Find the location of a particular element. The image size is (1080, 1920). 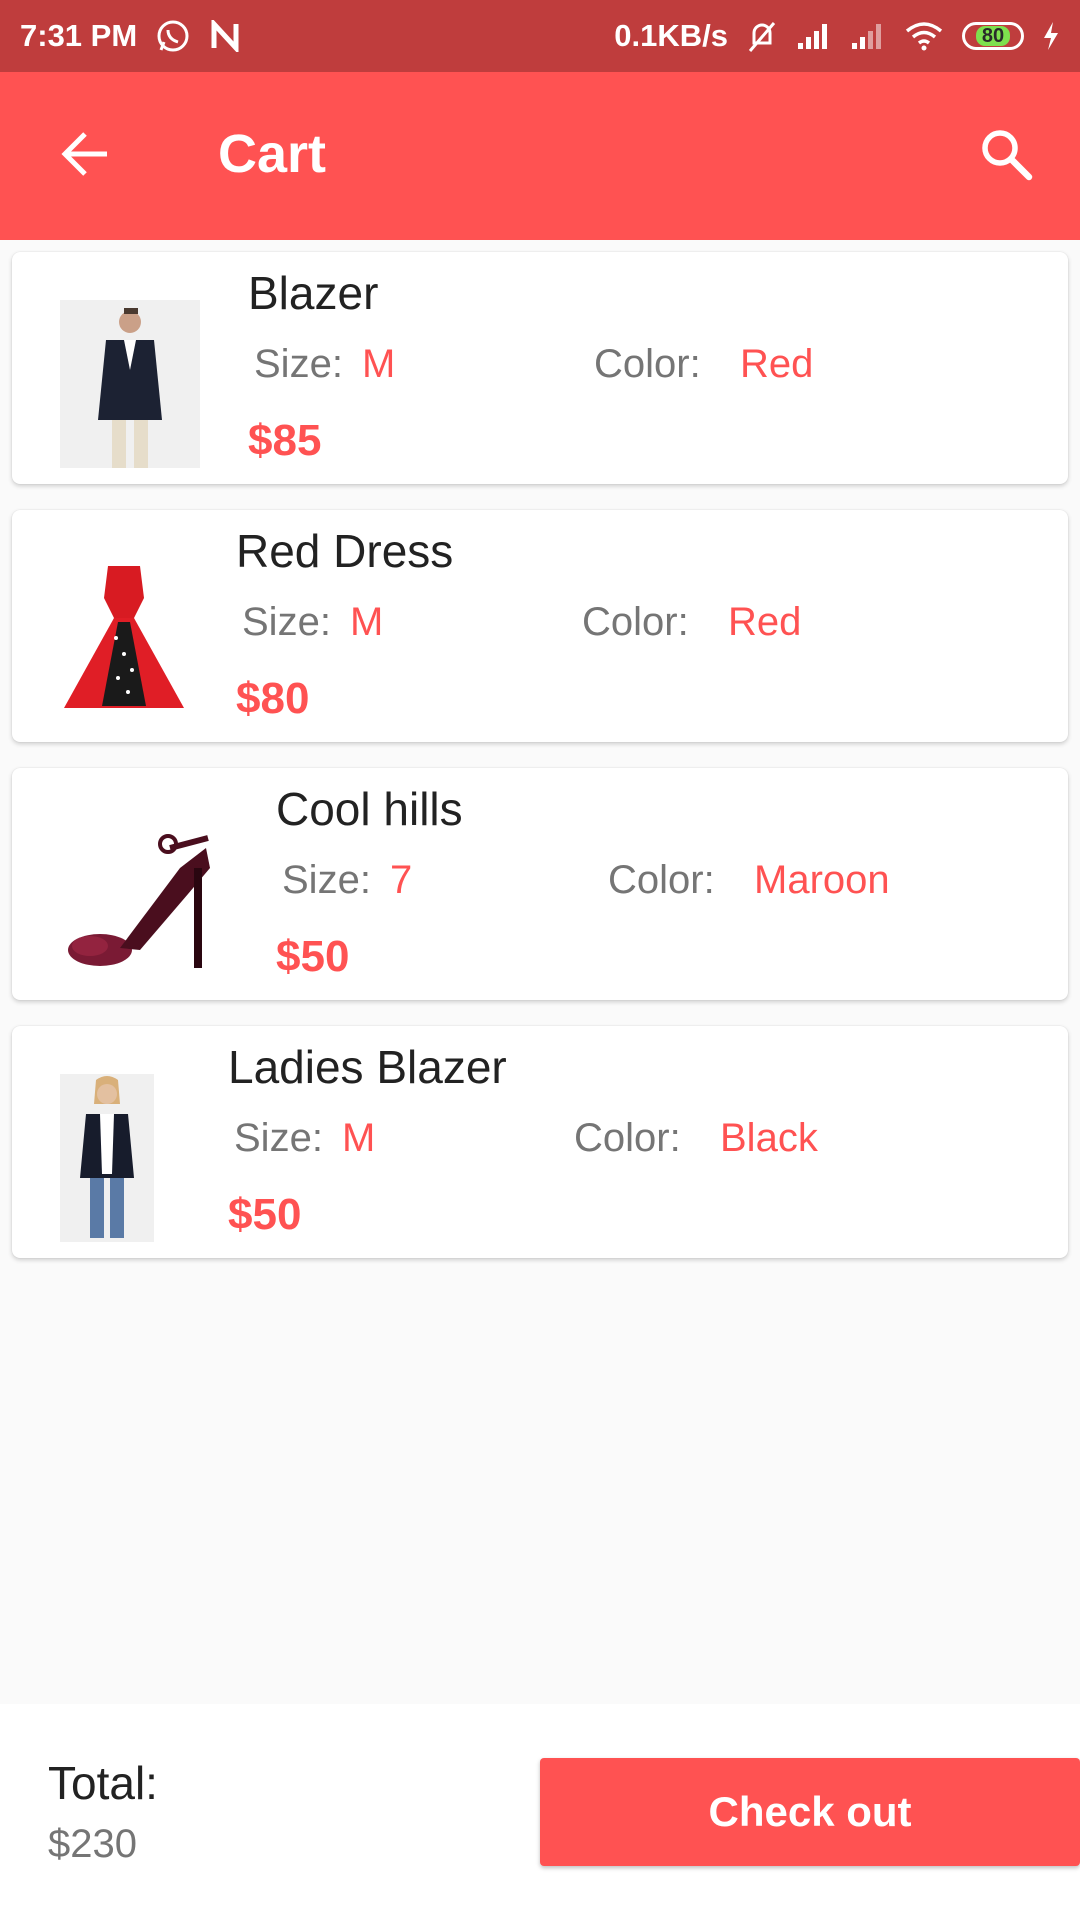

arrow-back-icon is located at coordinates (86, 154).